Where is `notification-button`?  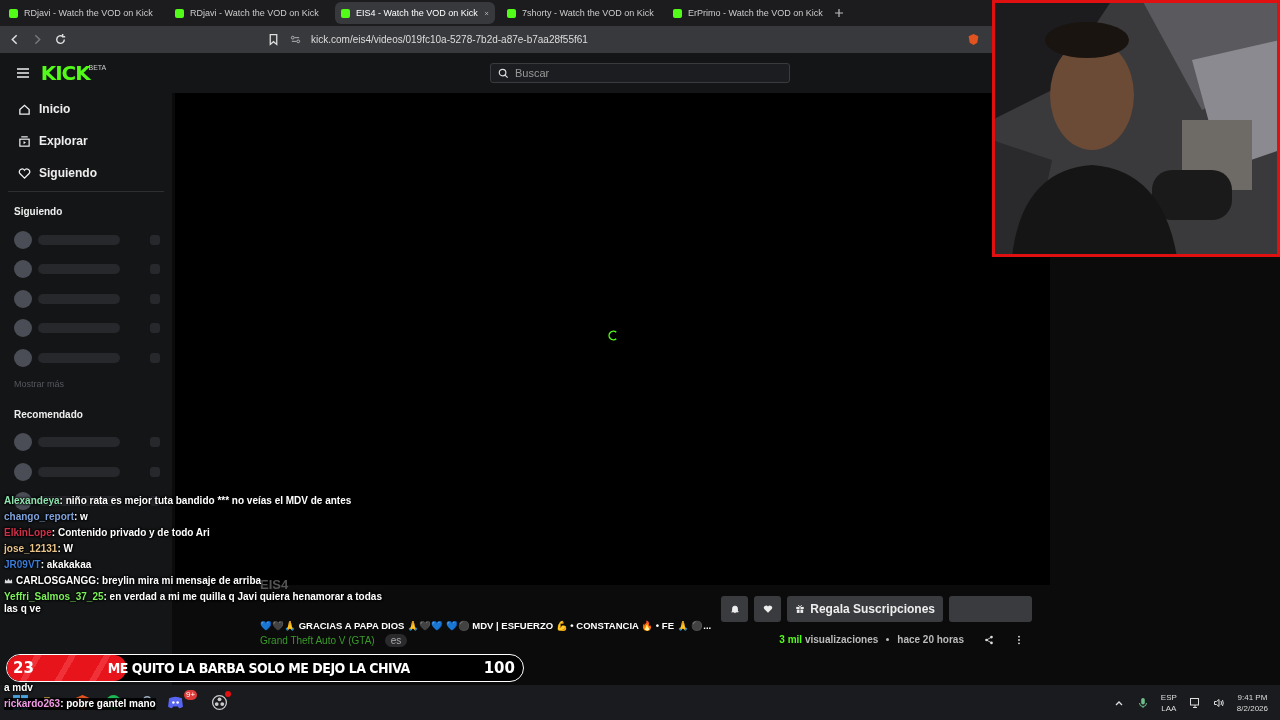
notification-button is located at coordinates (735, 609).